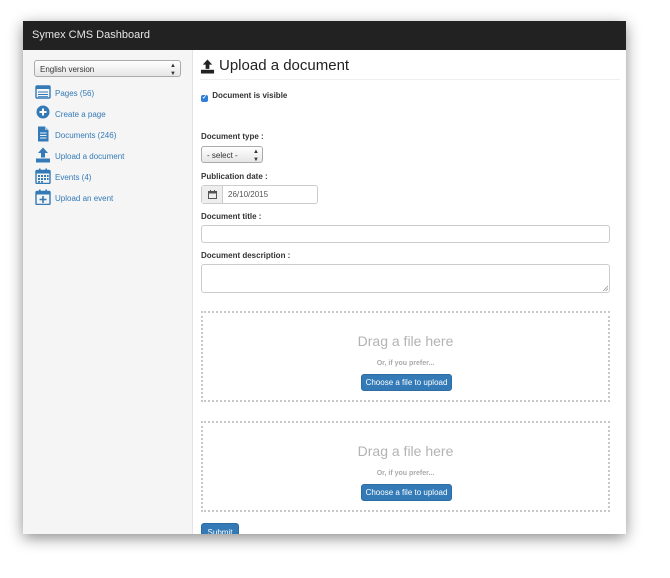  I want to click on language-select-value: English version, so click(67, 69).